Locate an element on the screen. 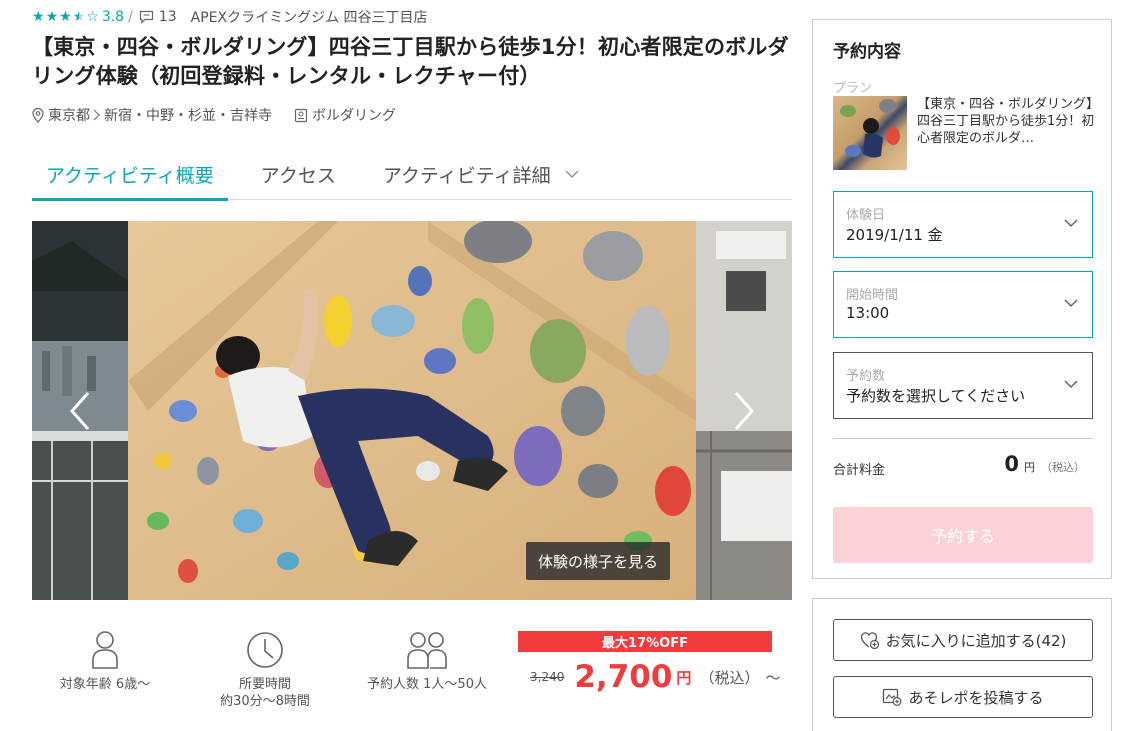 The width and height of the screenshot is (1129, 731). price-row: 3,240 2,700 円 （税込） 〜 is located at coordinates (655, 677).